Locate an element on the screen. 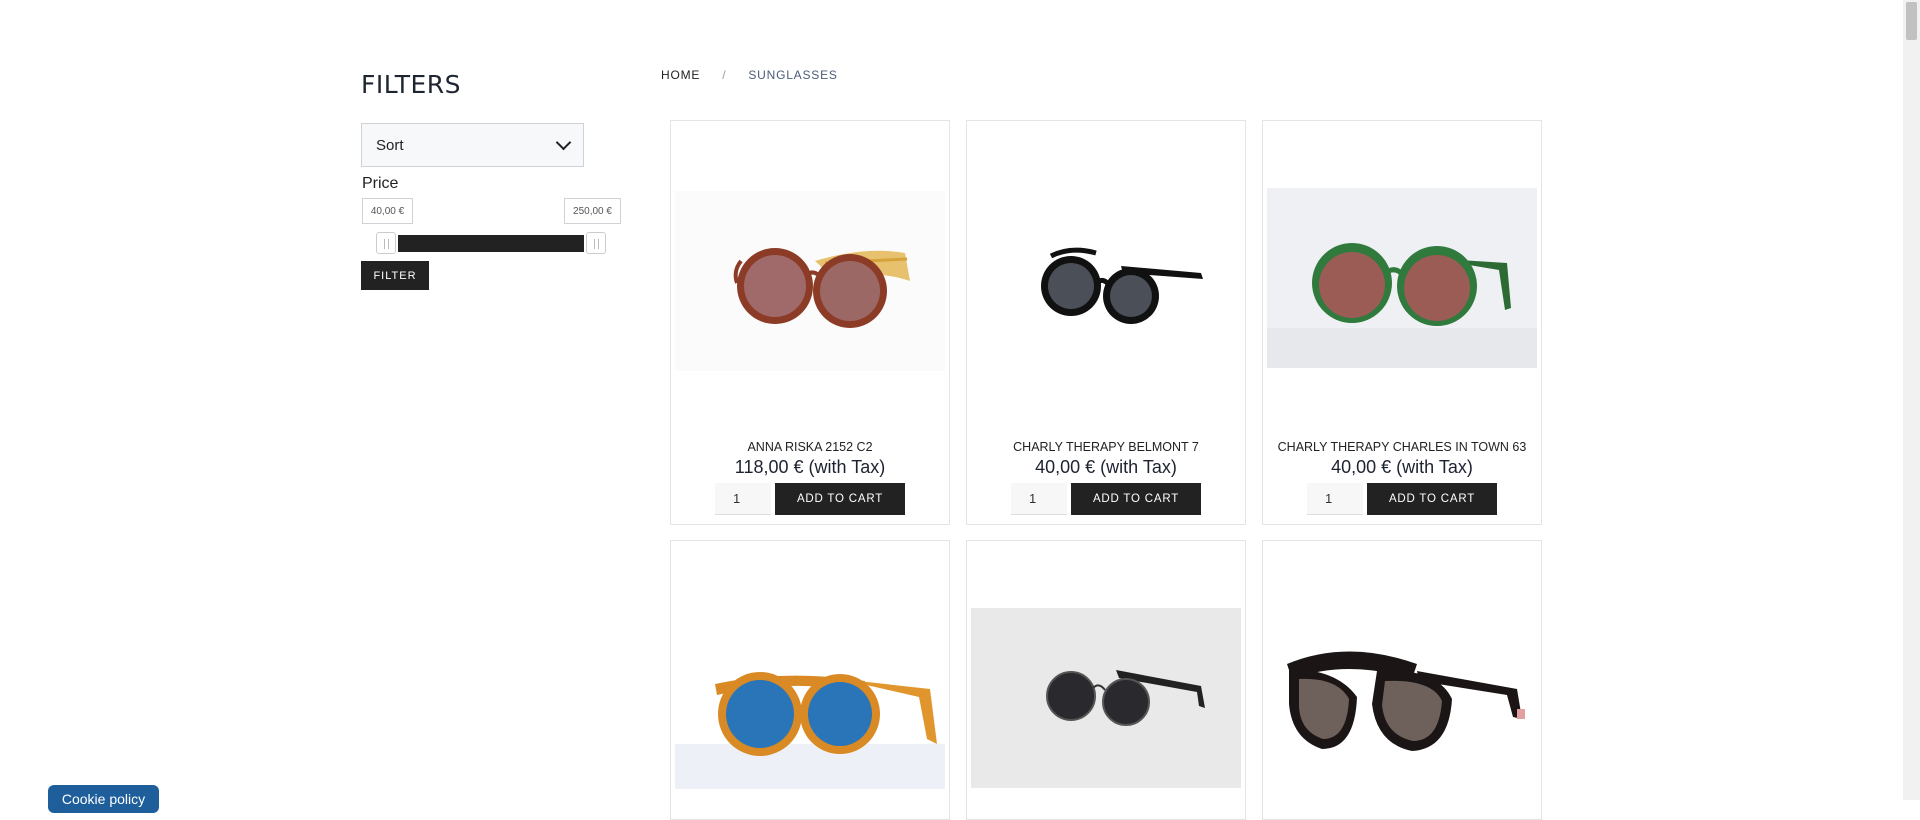 The image size is (1920, 820). chevron-down-icon is located at coordinates (563, 142).